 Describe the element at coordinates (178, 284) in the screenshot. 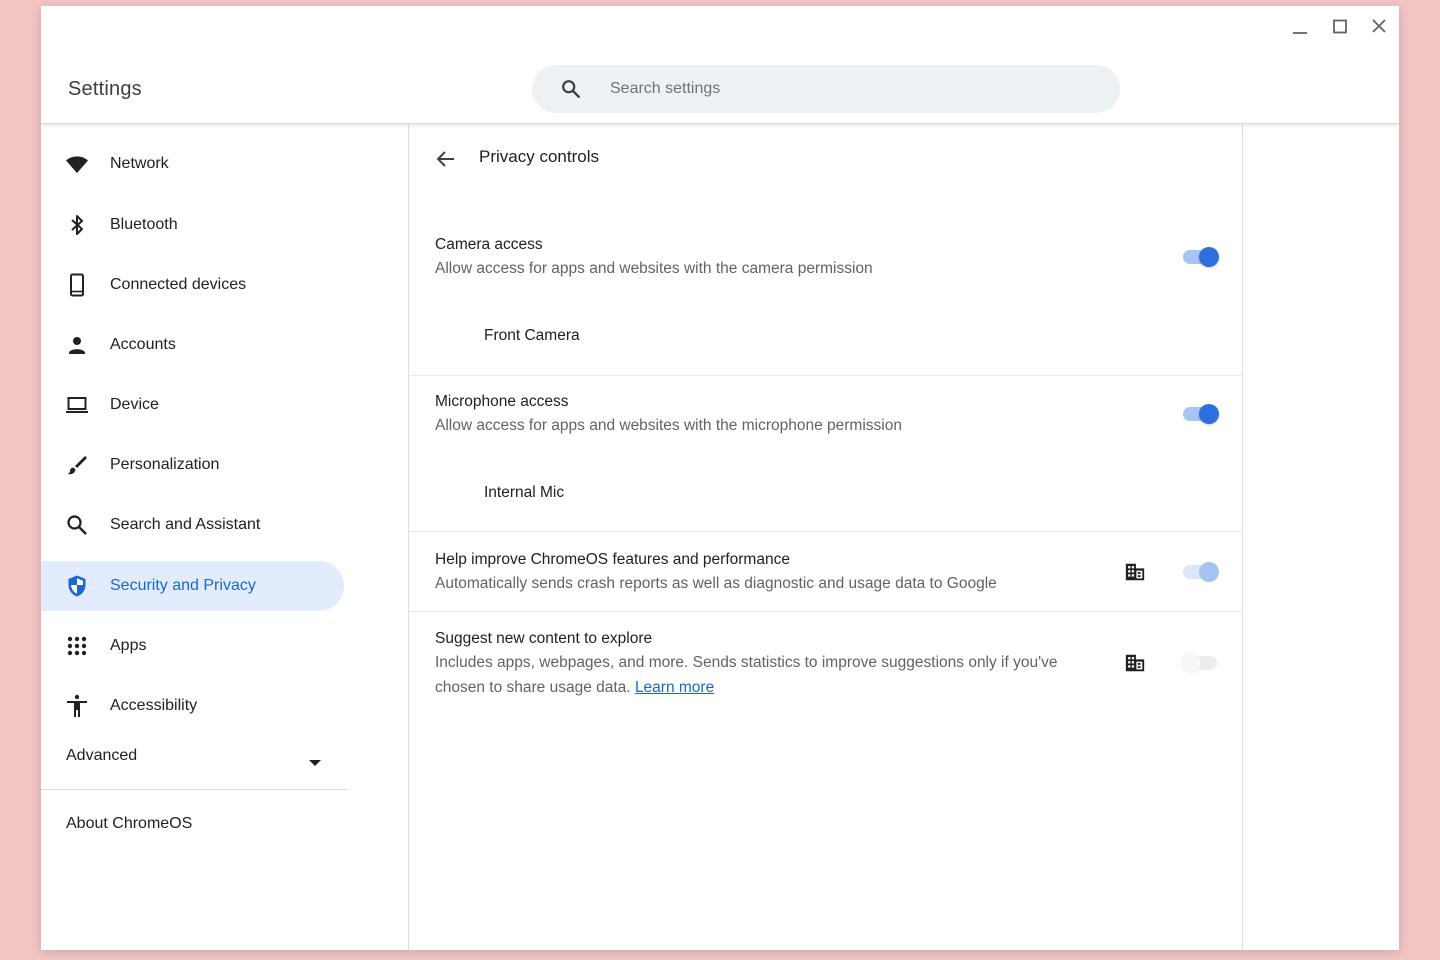

I see `sidebar-item-label: Connected devices` at that location.